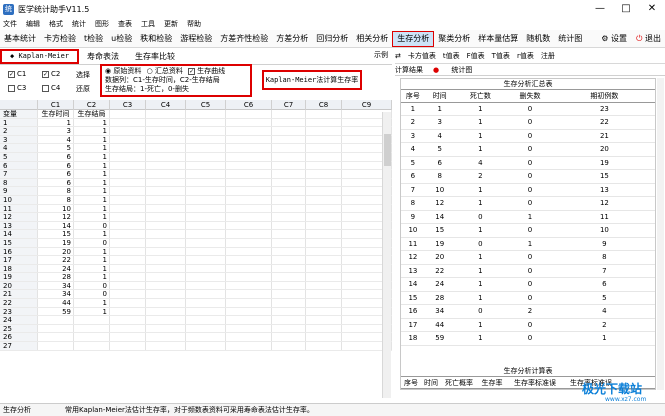 Image resolution: width=665 pixels, height=416 pixels. I want to click on check-c4: C4, so click(51, 88).